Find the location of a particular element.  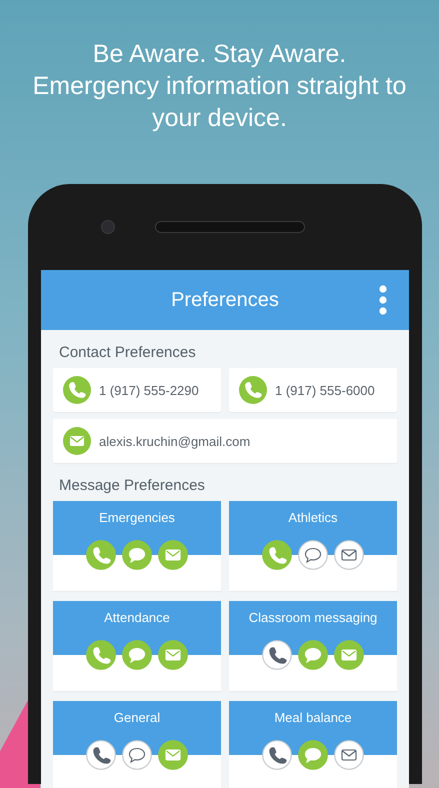

category-title: Emergencies is located at coordinates (137, 518).